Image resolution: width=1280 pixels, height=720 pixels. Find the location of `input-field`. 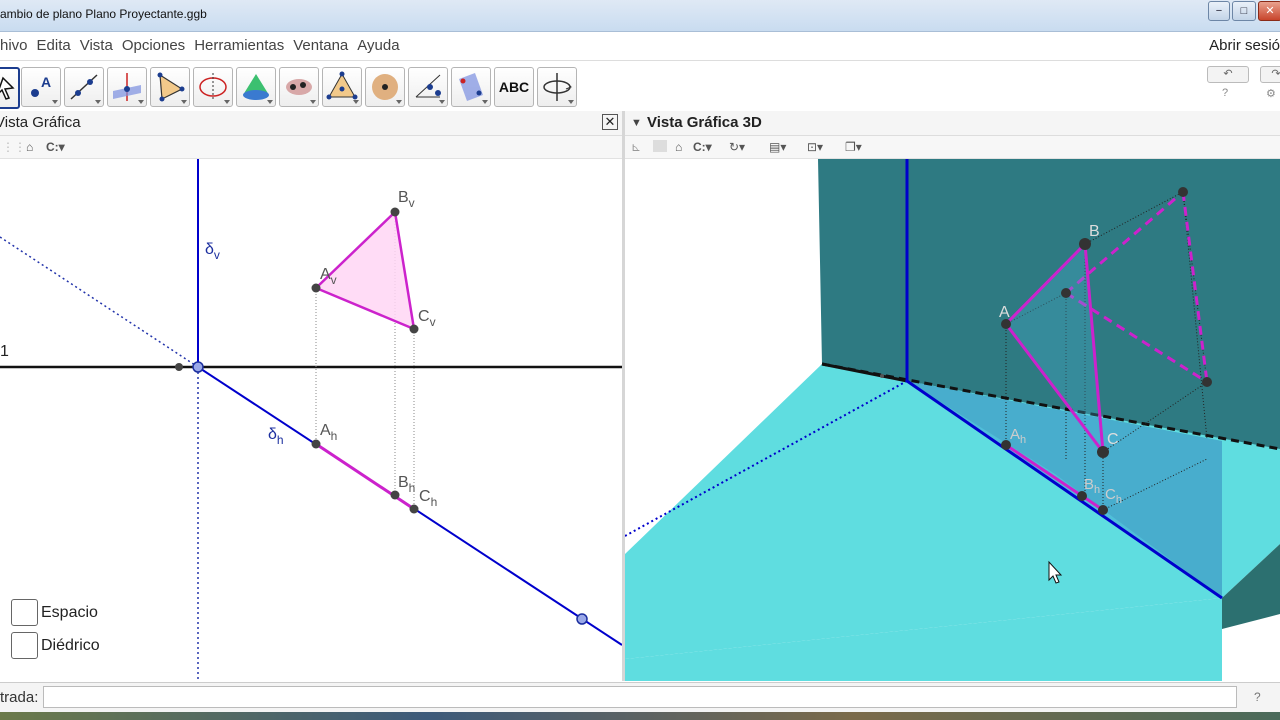

input-field is located at coordinates (640, 697).